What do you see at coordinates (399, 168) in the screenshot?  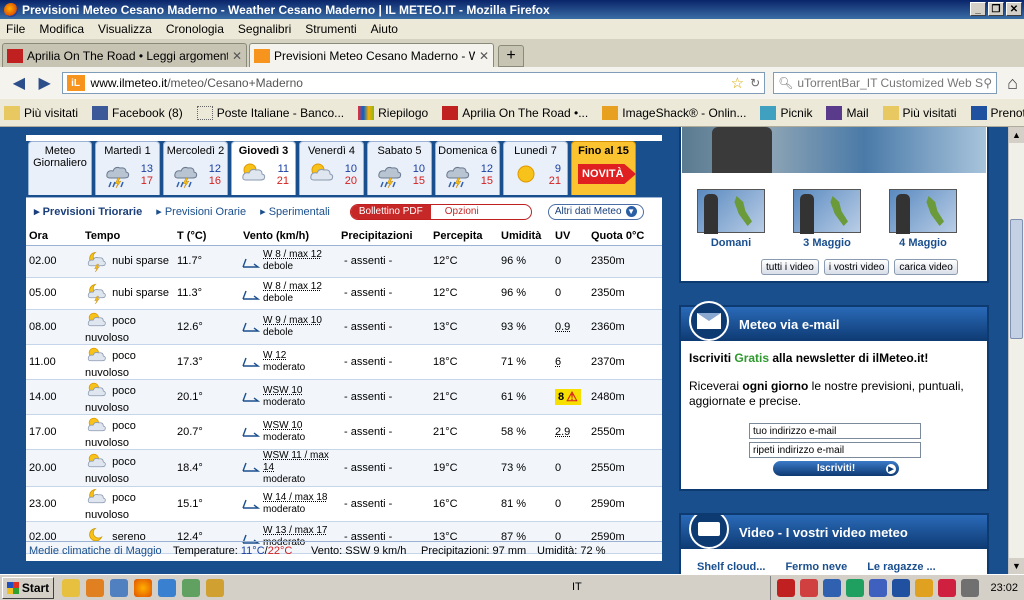 I see `day-tab: Sabato 5 10 15` at bounding box center [399, 168].